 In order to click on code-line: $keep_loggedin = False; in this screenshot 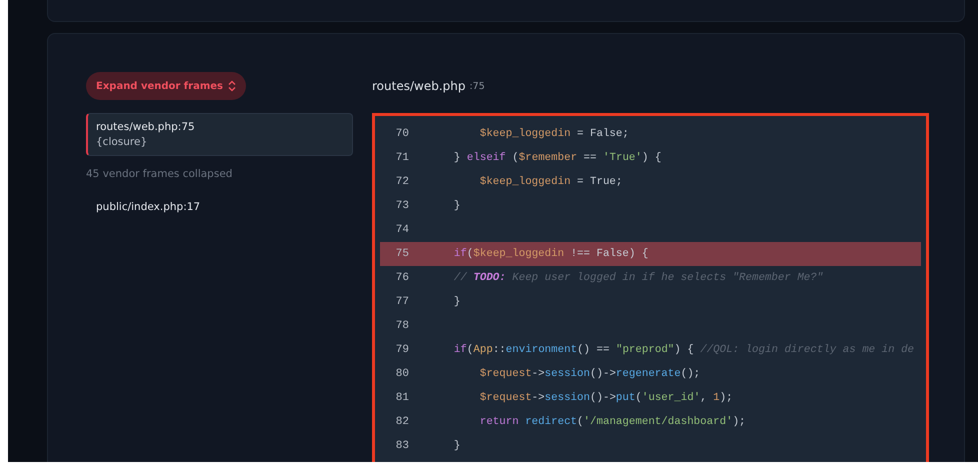, I will do `click(553, 134)`.